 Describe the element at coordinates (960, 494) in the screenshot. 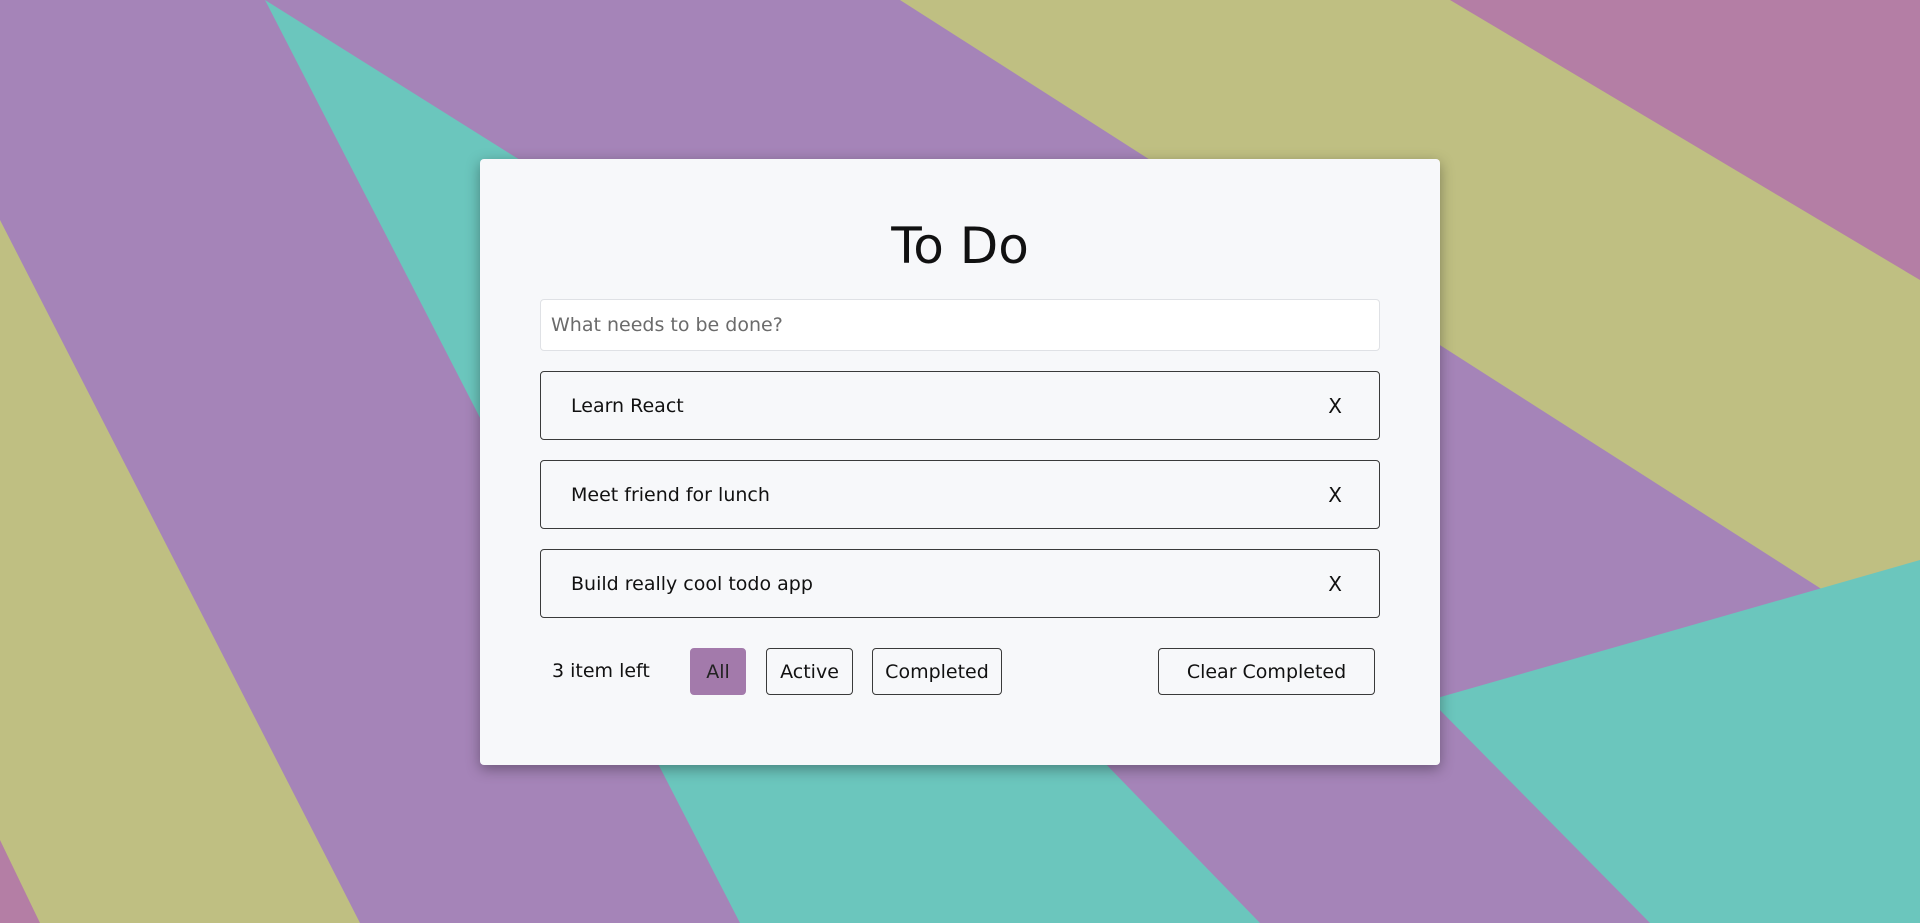

I see `todo-item: Meet friend for lunch X` at that location.